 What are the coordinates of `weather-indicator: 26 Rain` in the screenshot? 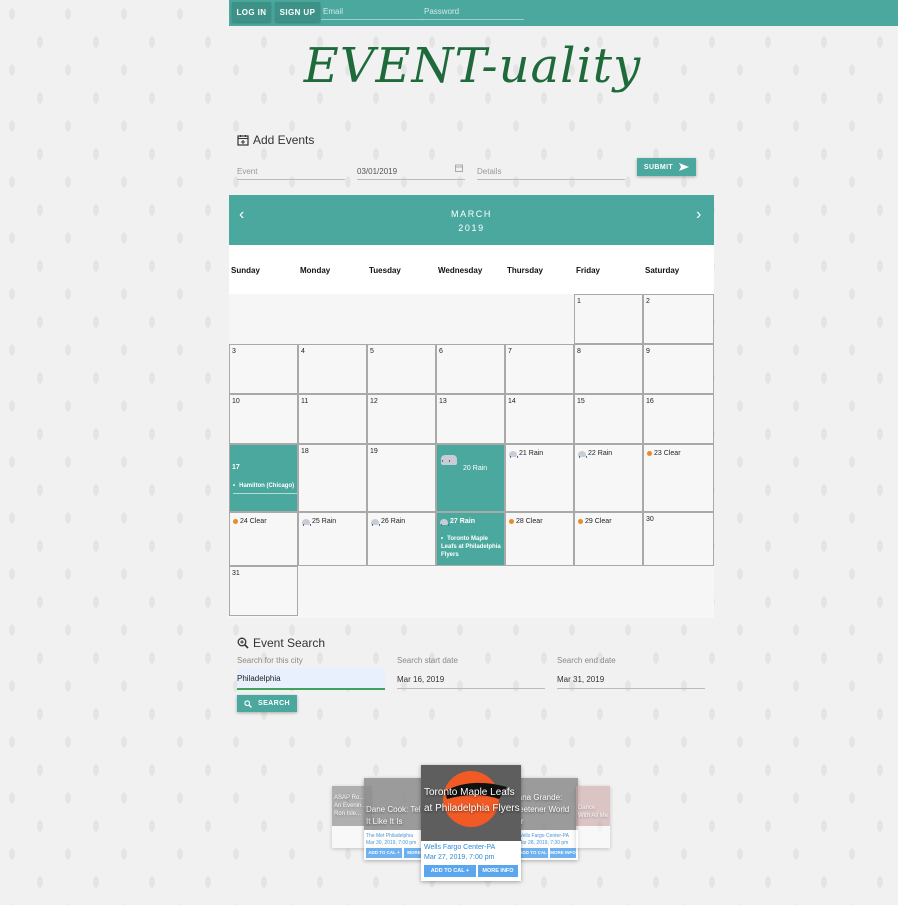 It's located at (388, 522).